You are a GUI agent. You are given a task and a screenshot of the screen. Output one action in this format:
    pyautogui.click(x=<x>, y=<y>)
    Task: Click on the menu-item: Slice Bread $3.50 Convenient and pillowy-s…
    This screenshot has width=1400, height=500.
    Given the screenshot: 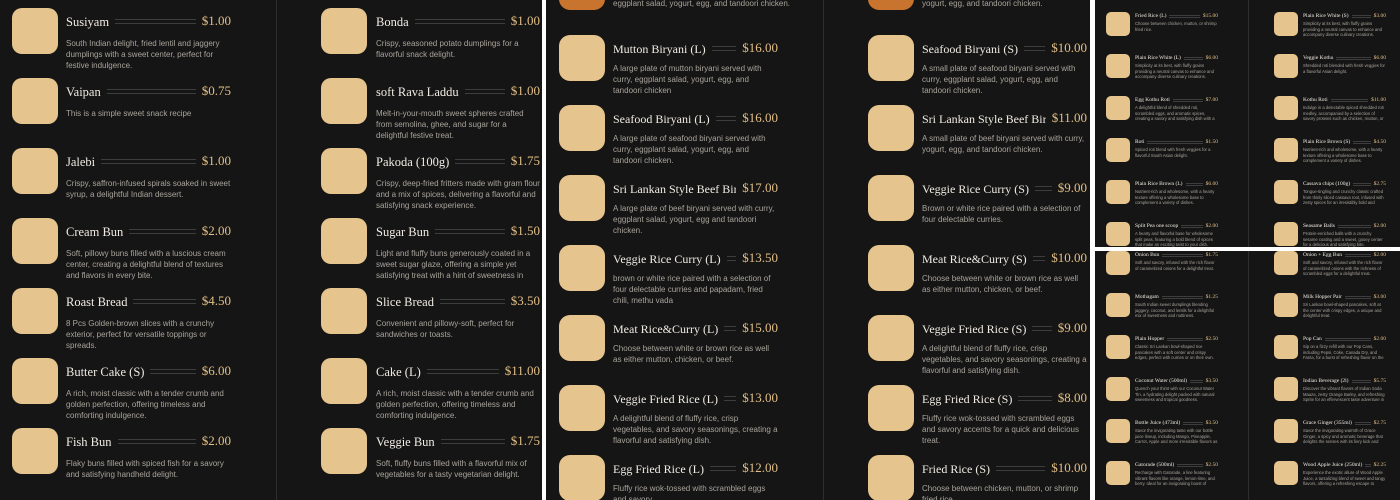 What is the action you would take?
    pyautogui.click(x=430, y=319)
    